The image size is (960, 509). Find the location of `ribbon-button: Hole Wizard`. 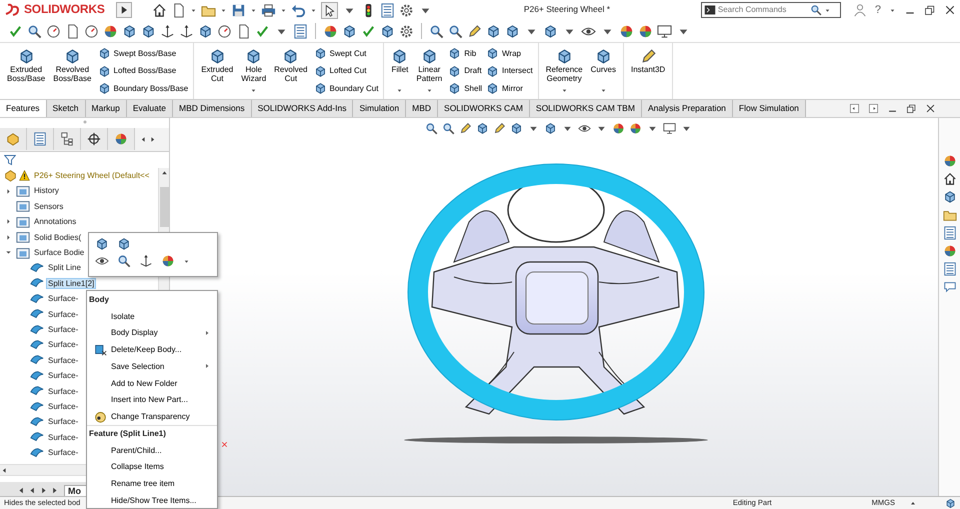

ribbon-button: Hole Wizard is located at coordinates (253, 71).